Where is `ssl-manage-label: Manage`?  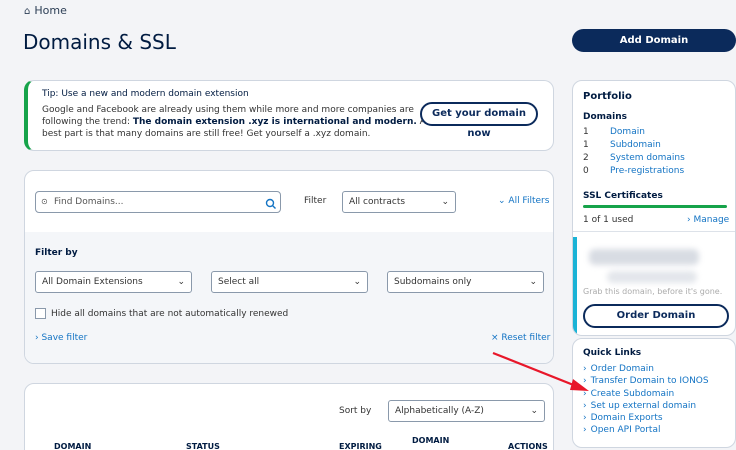 ssl-manage-label: Manage is located at coordinates (711, 220).